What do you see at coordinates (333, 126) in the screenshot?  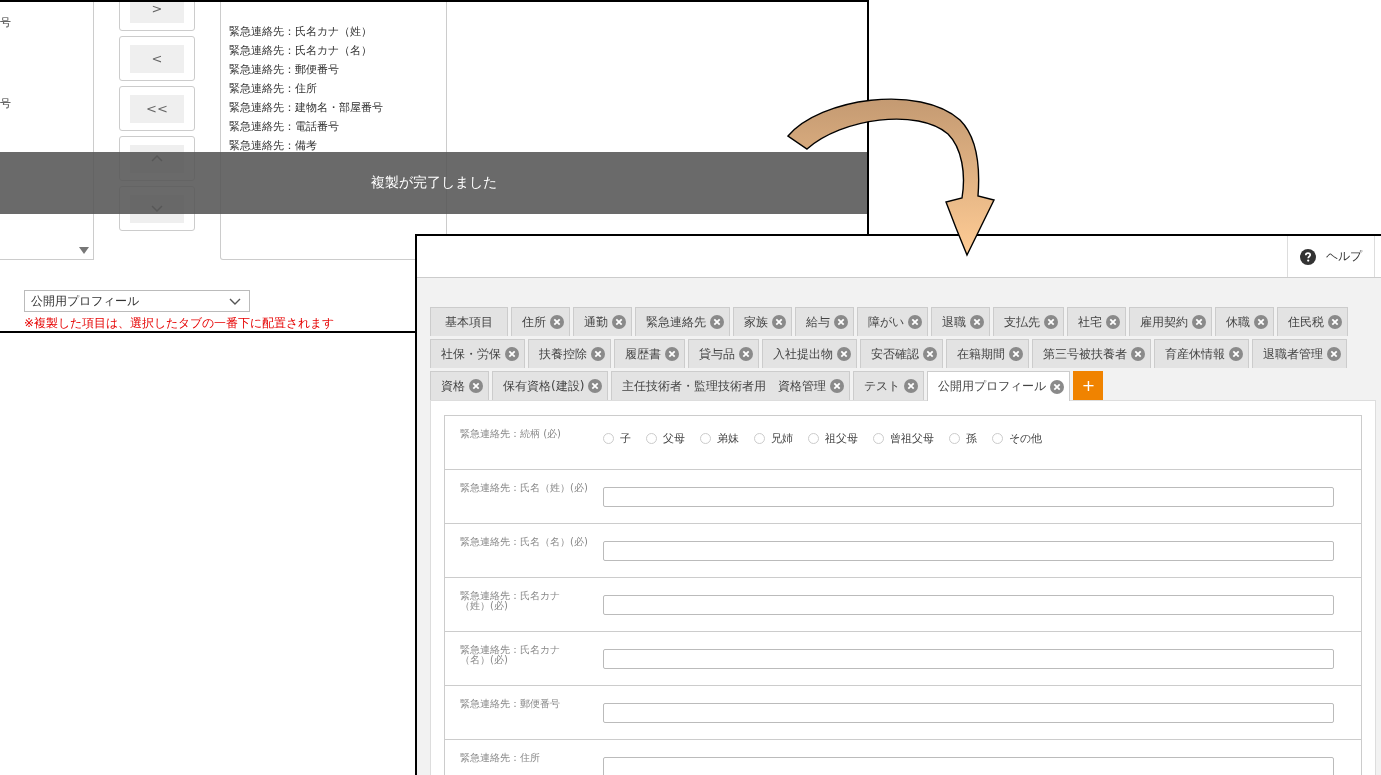 I see `list-item: 緊急連絡先：電話番号` at bounding box center [333, 126].